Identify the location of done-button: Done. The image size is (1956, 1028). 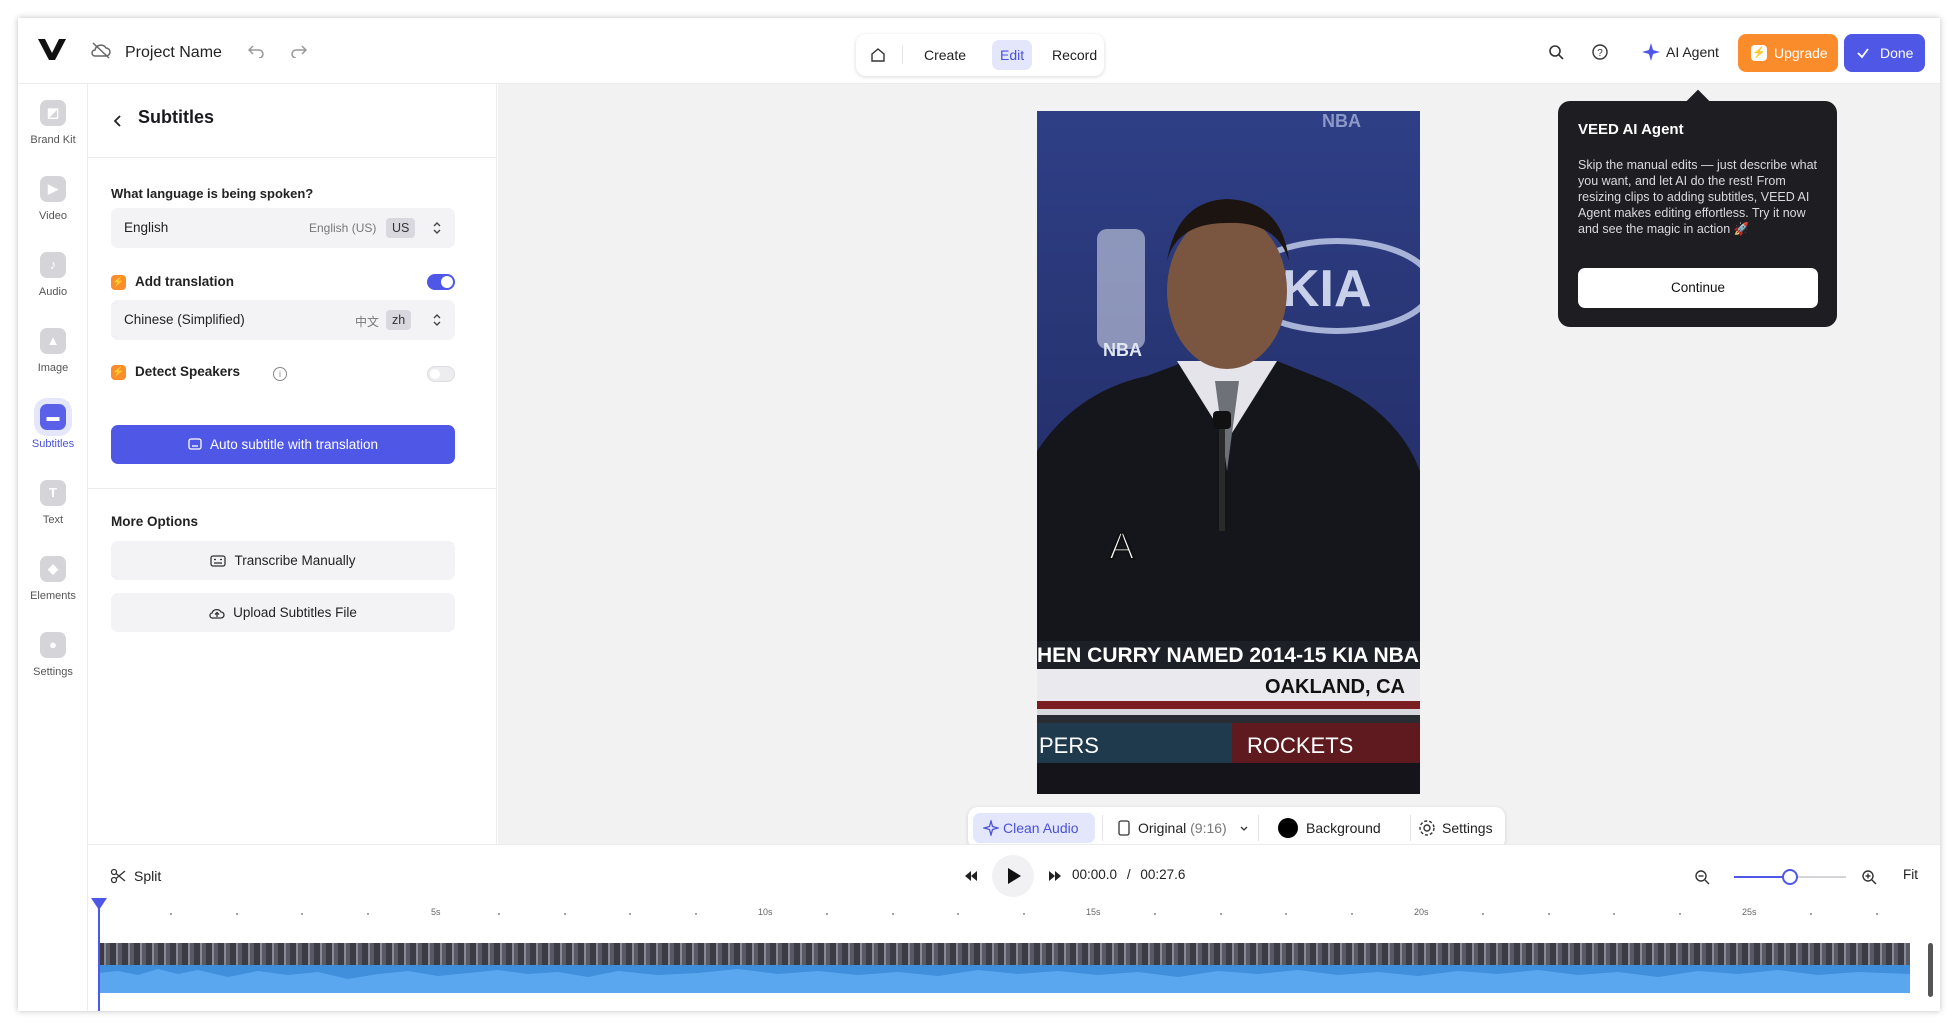
(1884, 53).